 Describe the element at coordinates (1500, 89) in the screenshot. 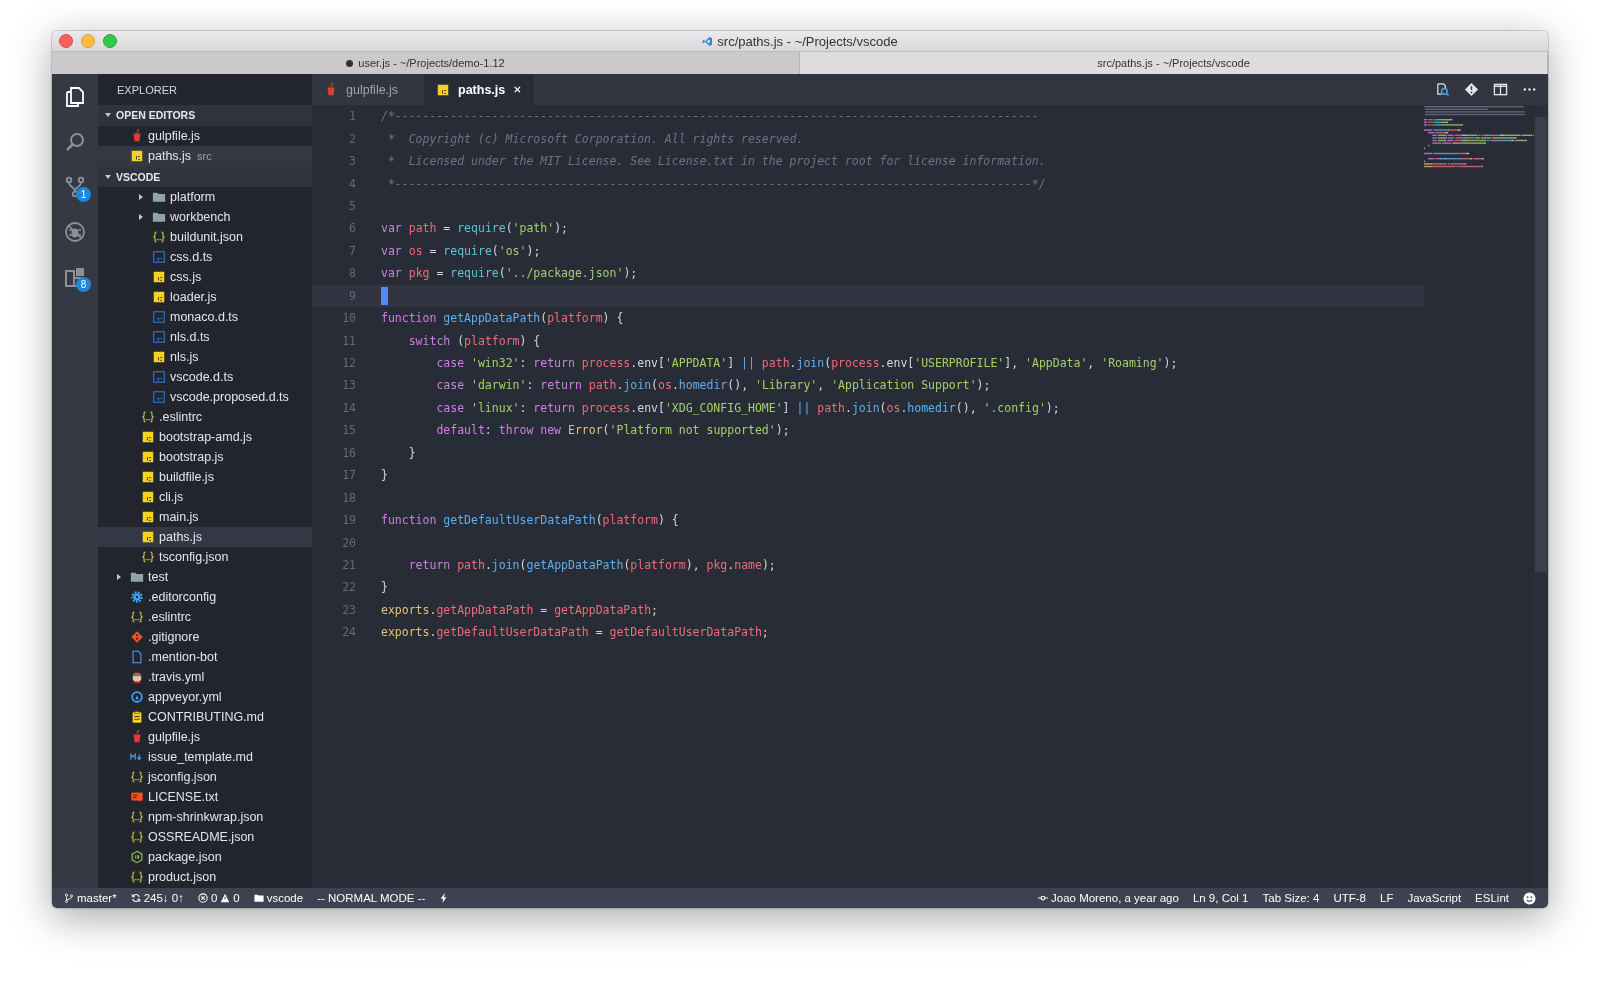

I see `split-editor-icon` at that location.